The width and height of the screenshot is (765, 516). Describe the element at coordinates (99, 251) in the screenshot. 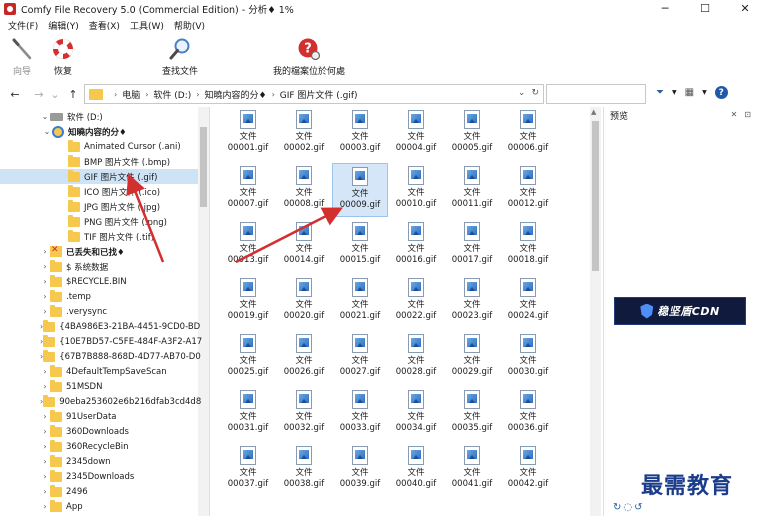

I see `tree-item: › 已丢失和已找♦` at that location.